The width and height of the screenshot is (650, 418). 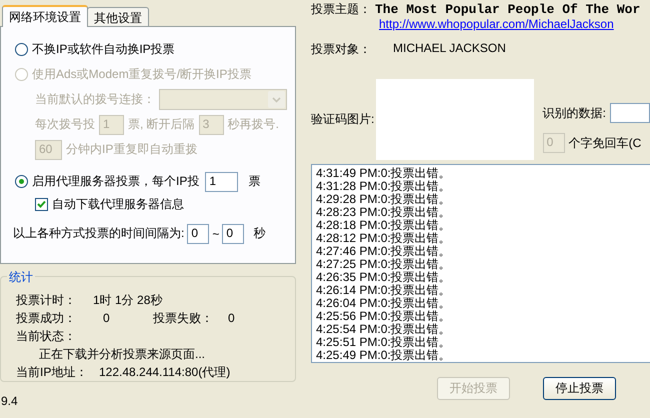 I want to click on tab: 网络环境设置, so click(x=45, y=16).